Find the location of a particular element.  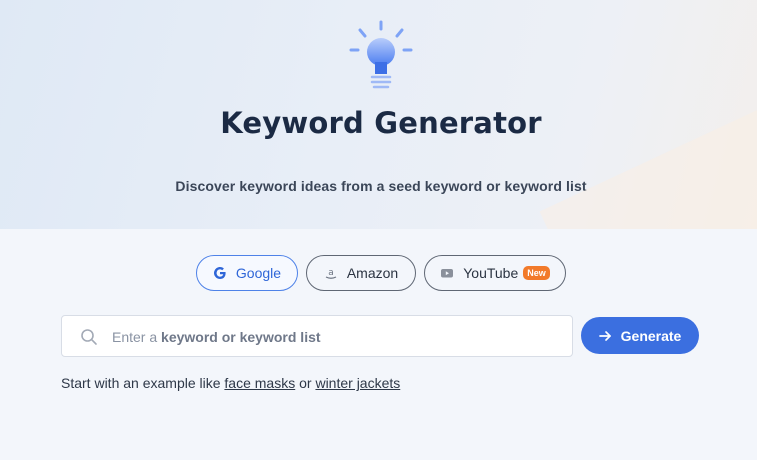

tab-youtube: YouTube New is located at coordinates (495, 273).